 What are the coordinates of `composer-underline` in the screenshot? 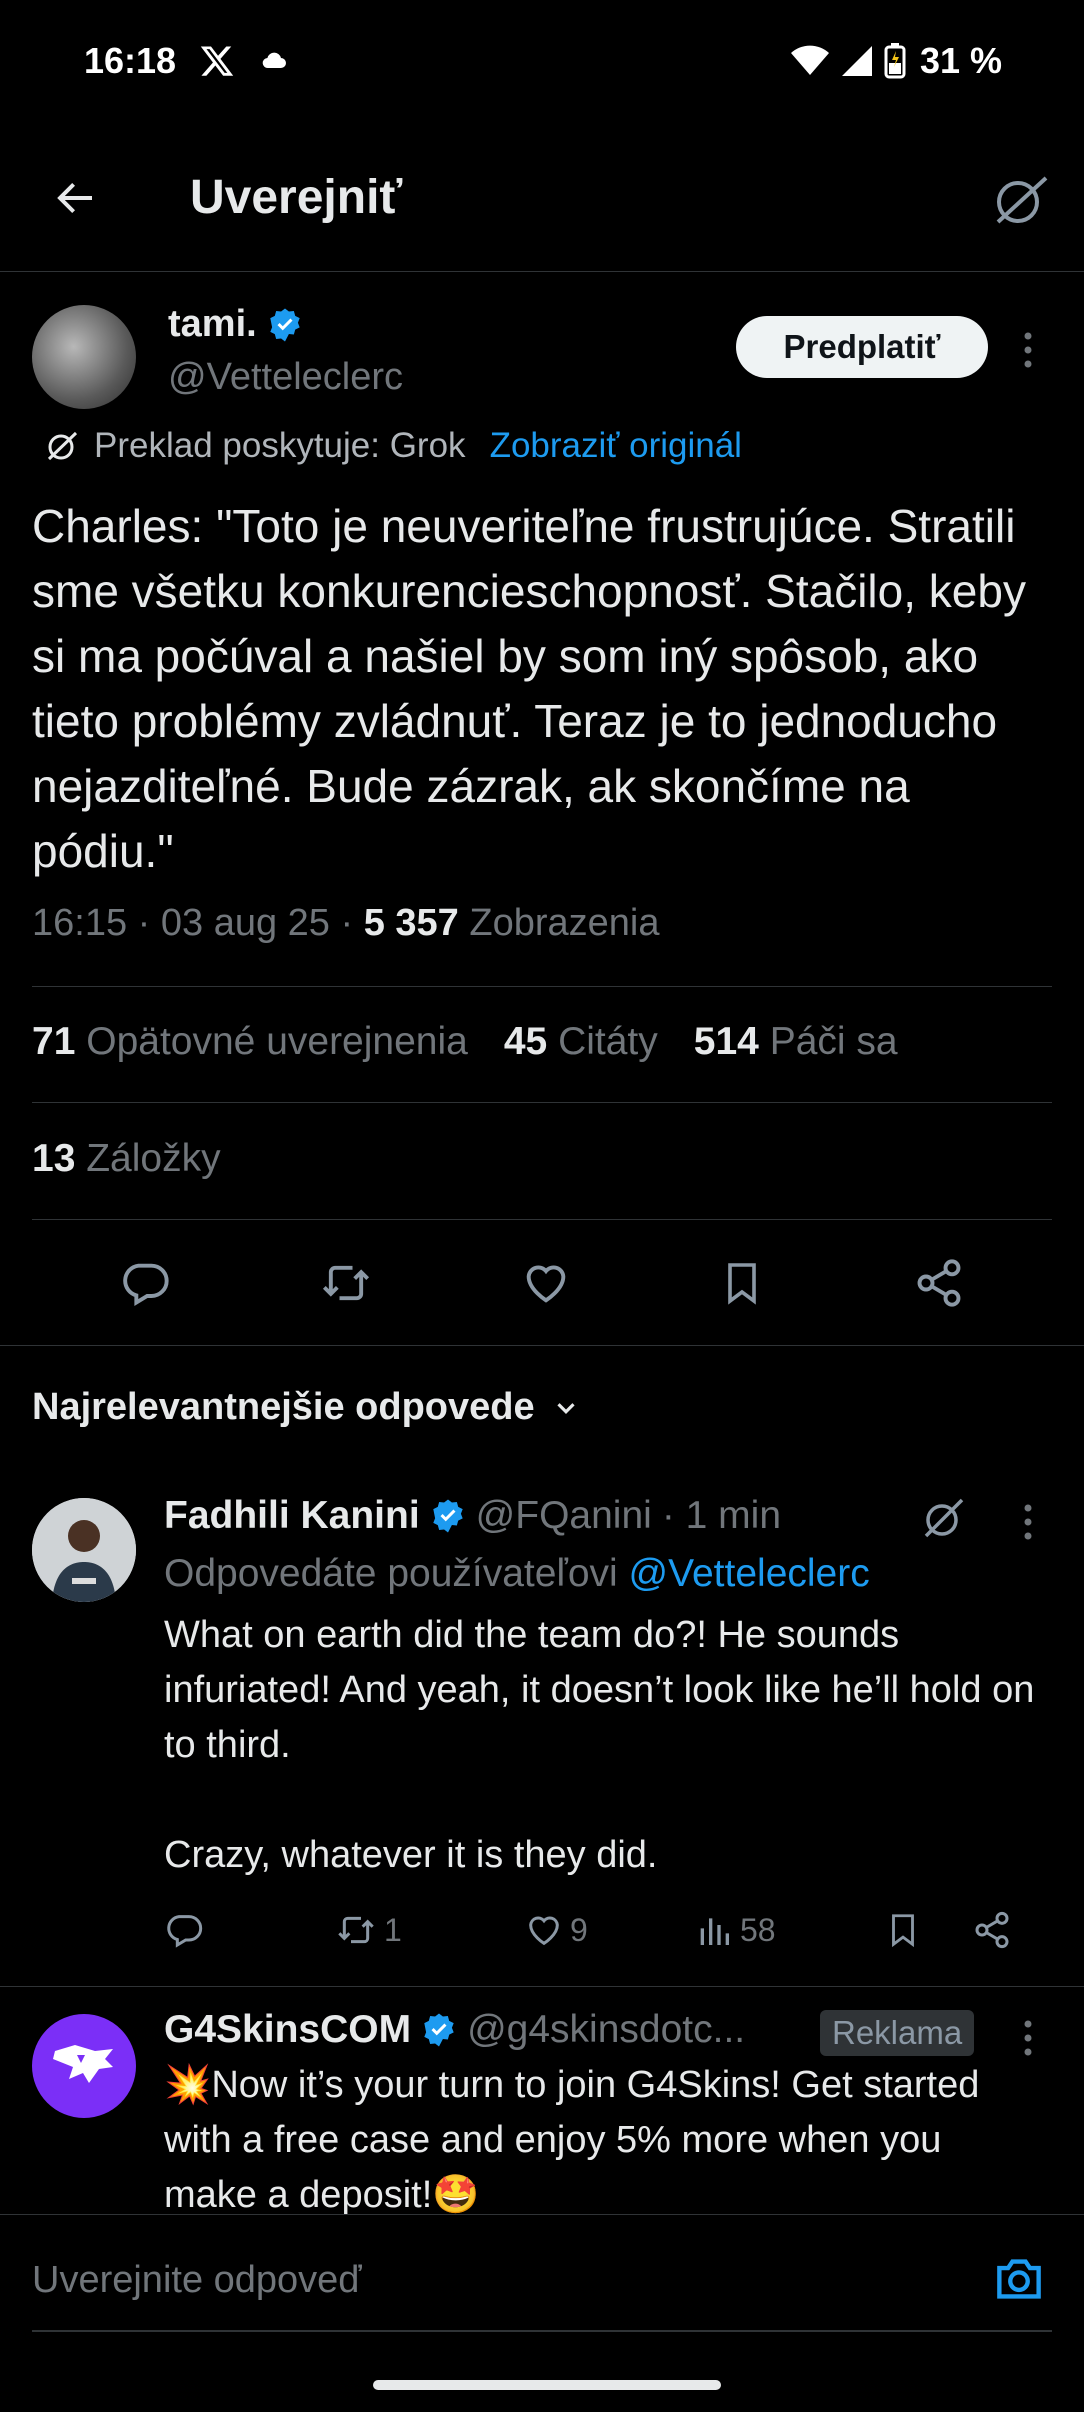 It's located at (542, 2331).